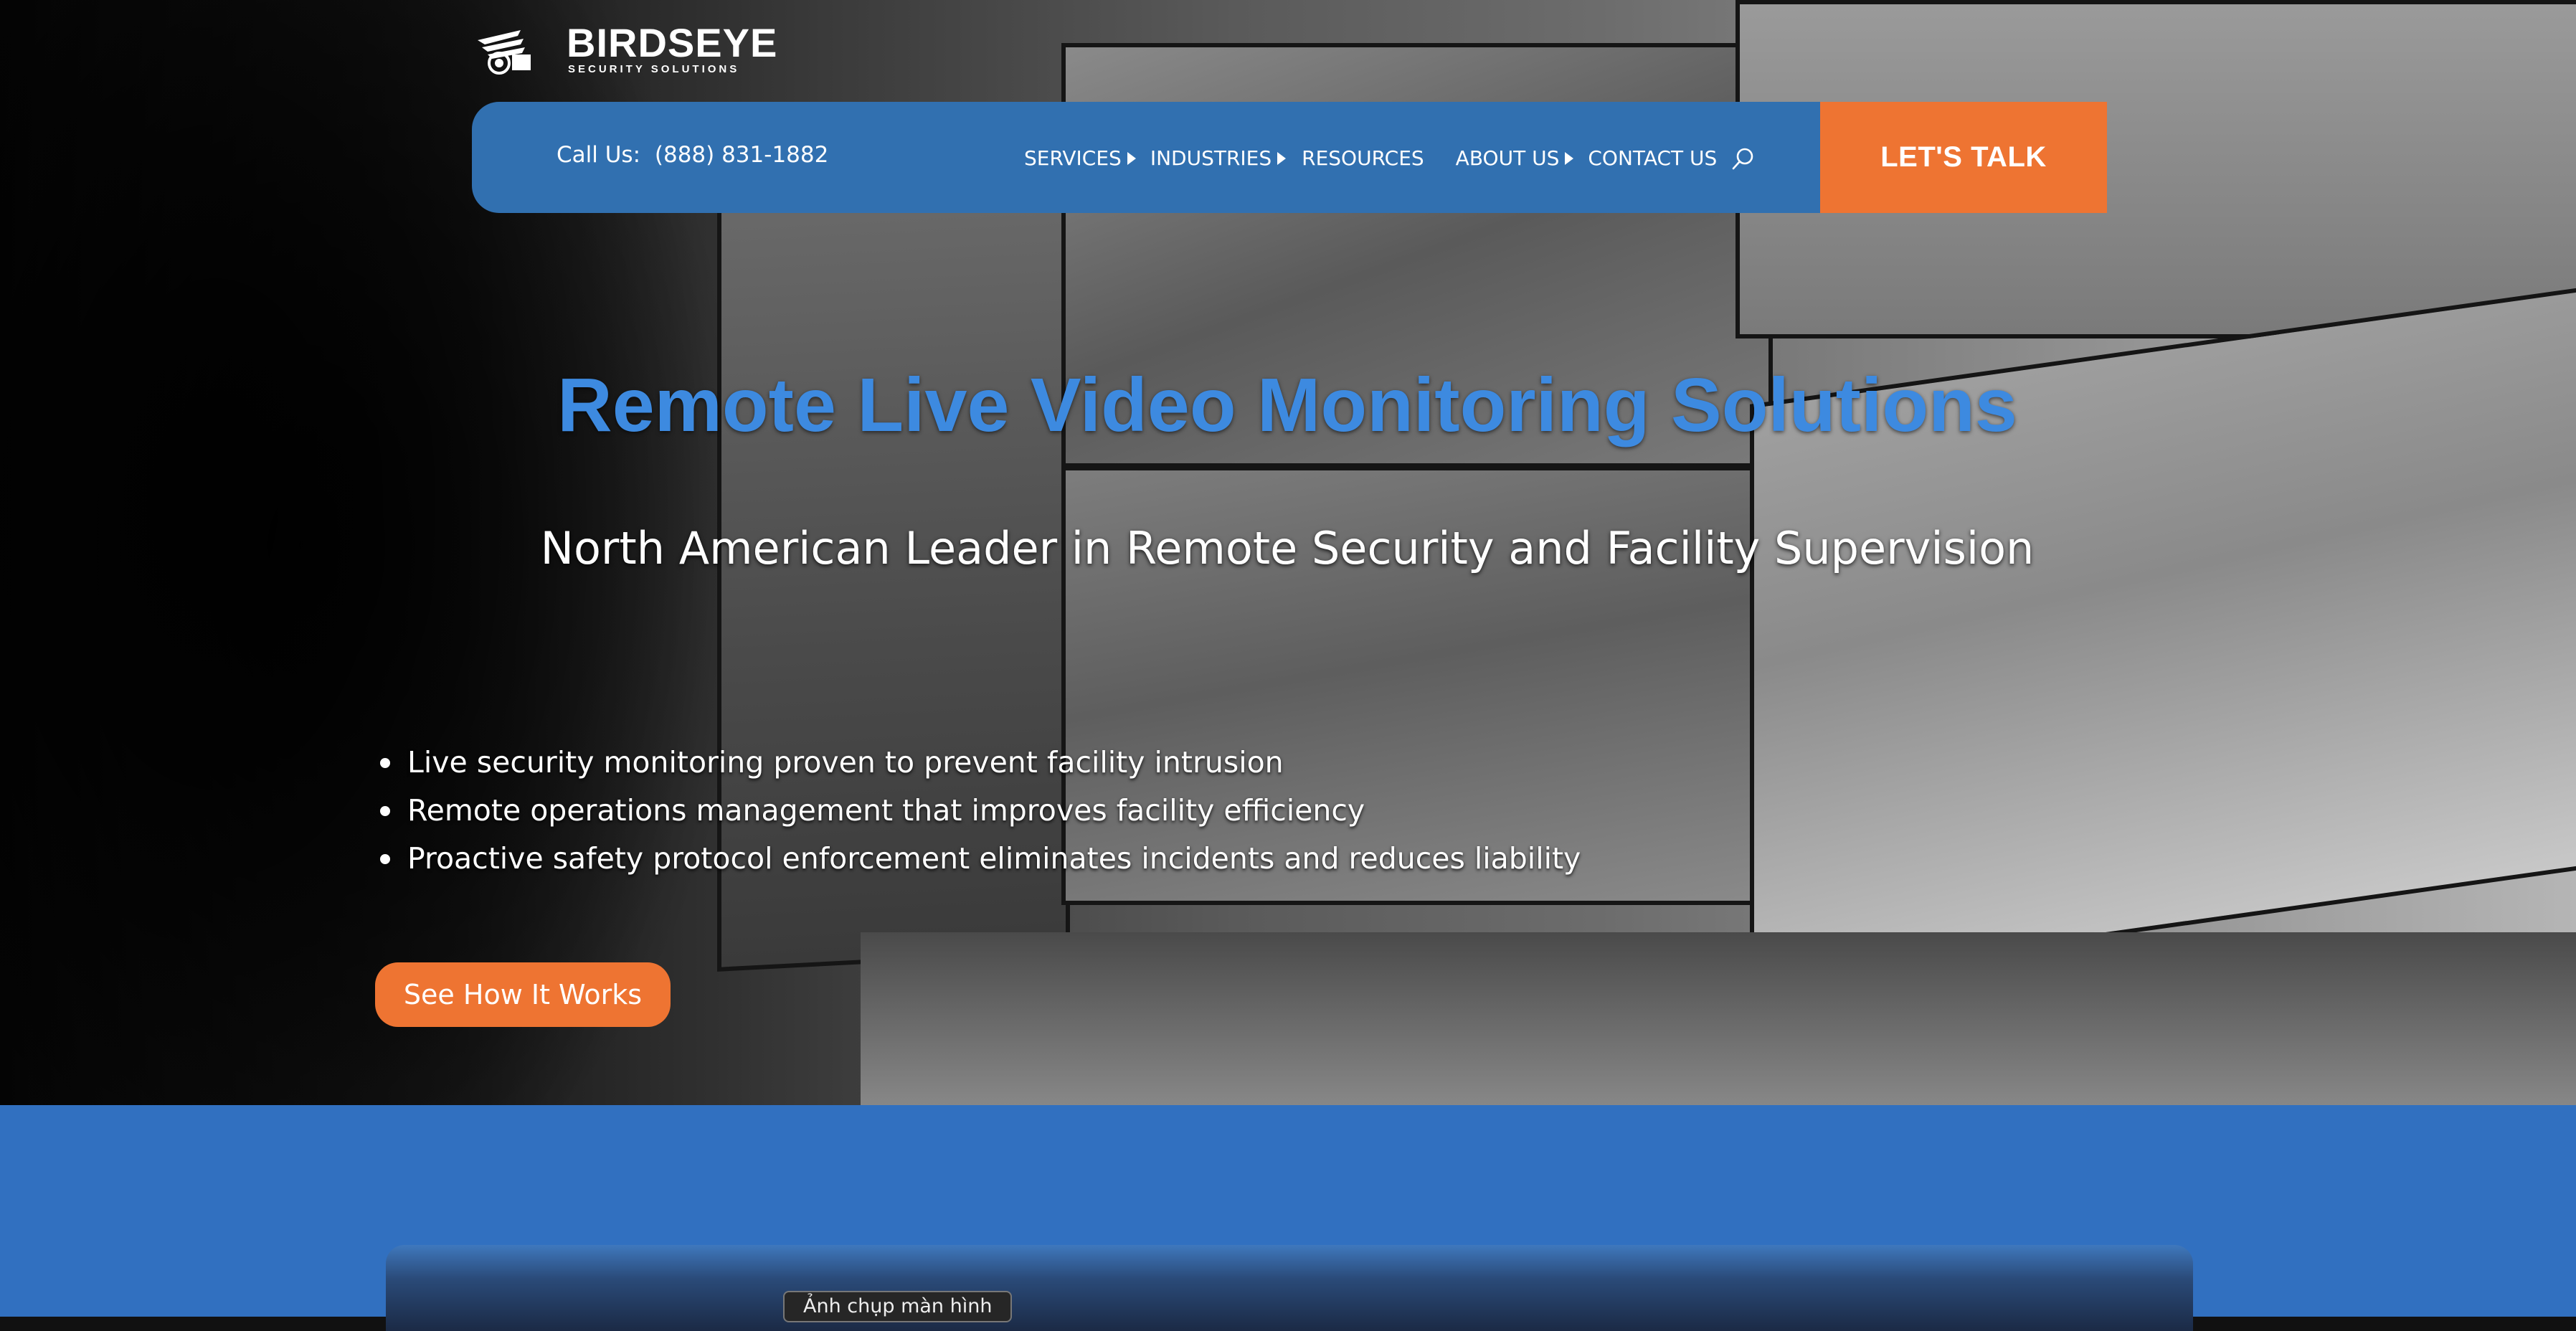  I want to click on nav-resources-label: RESOURCES, so click(1363, 158).